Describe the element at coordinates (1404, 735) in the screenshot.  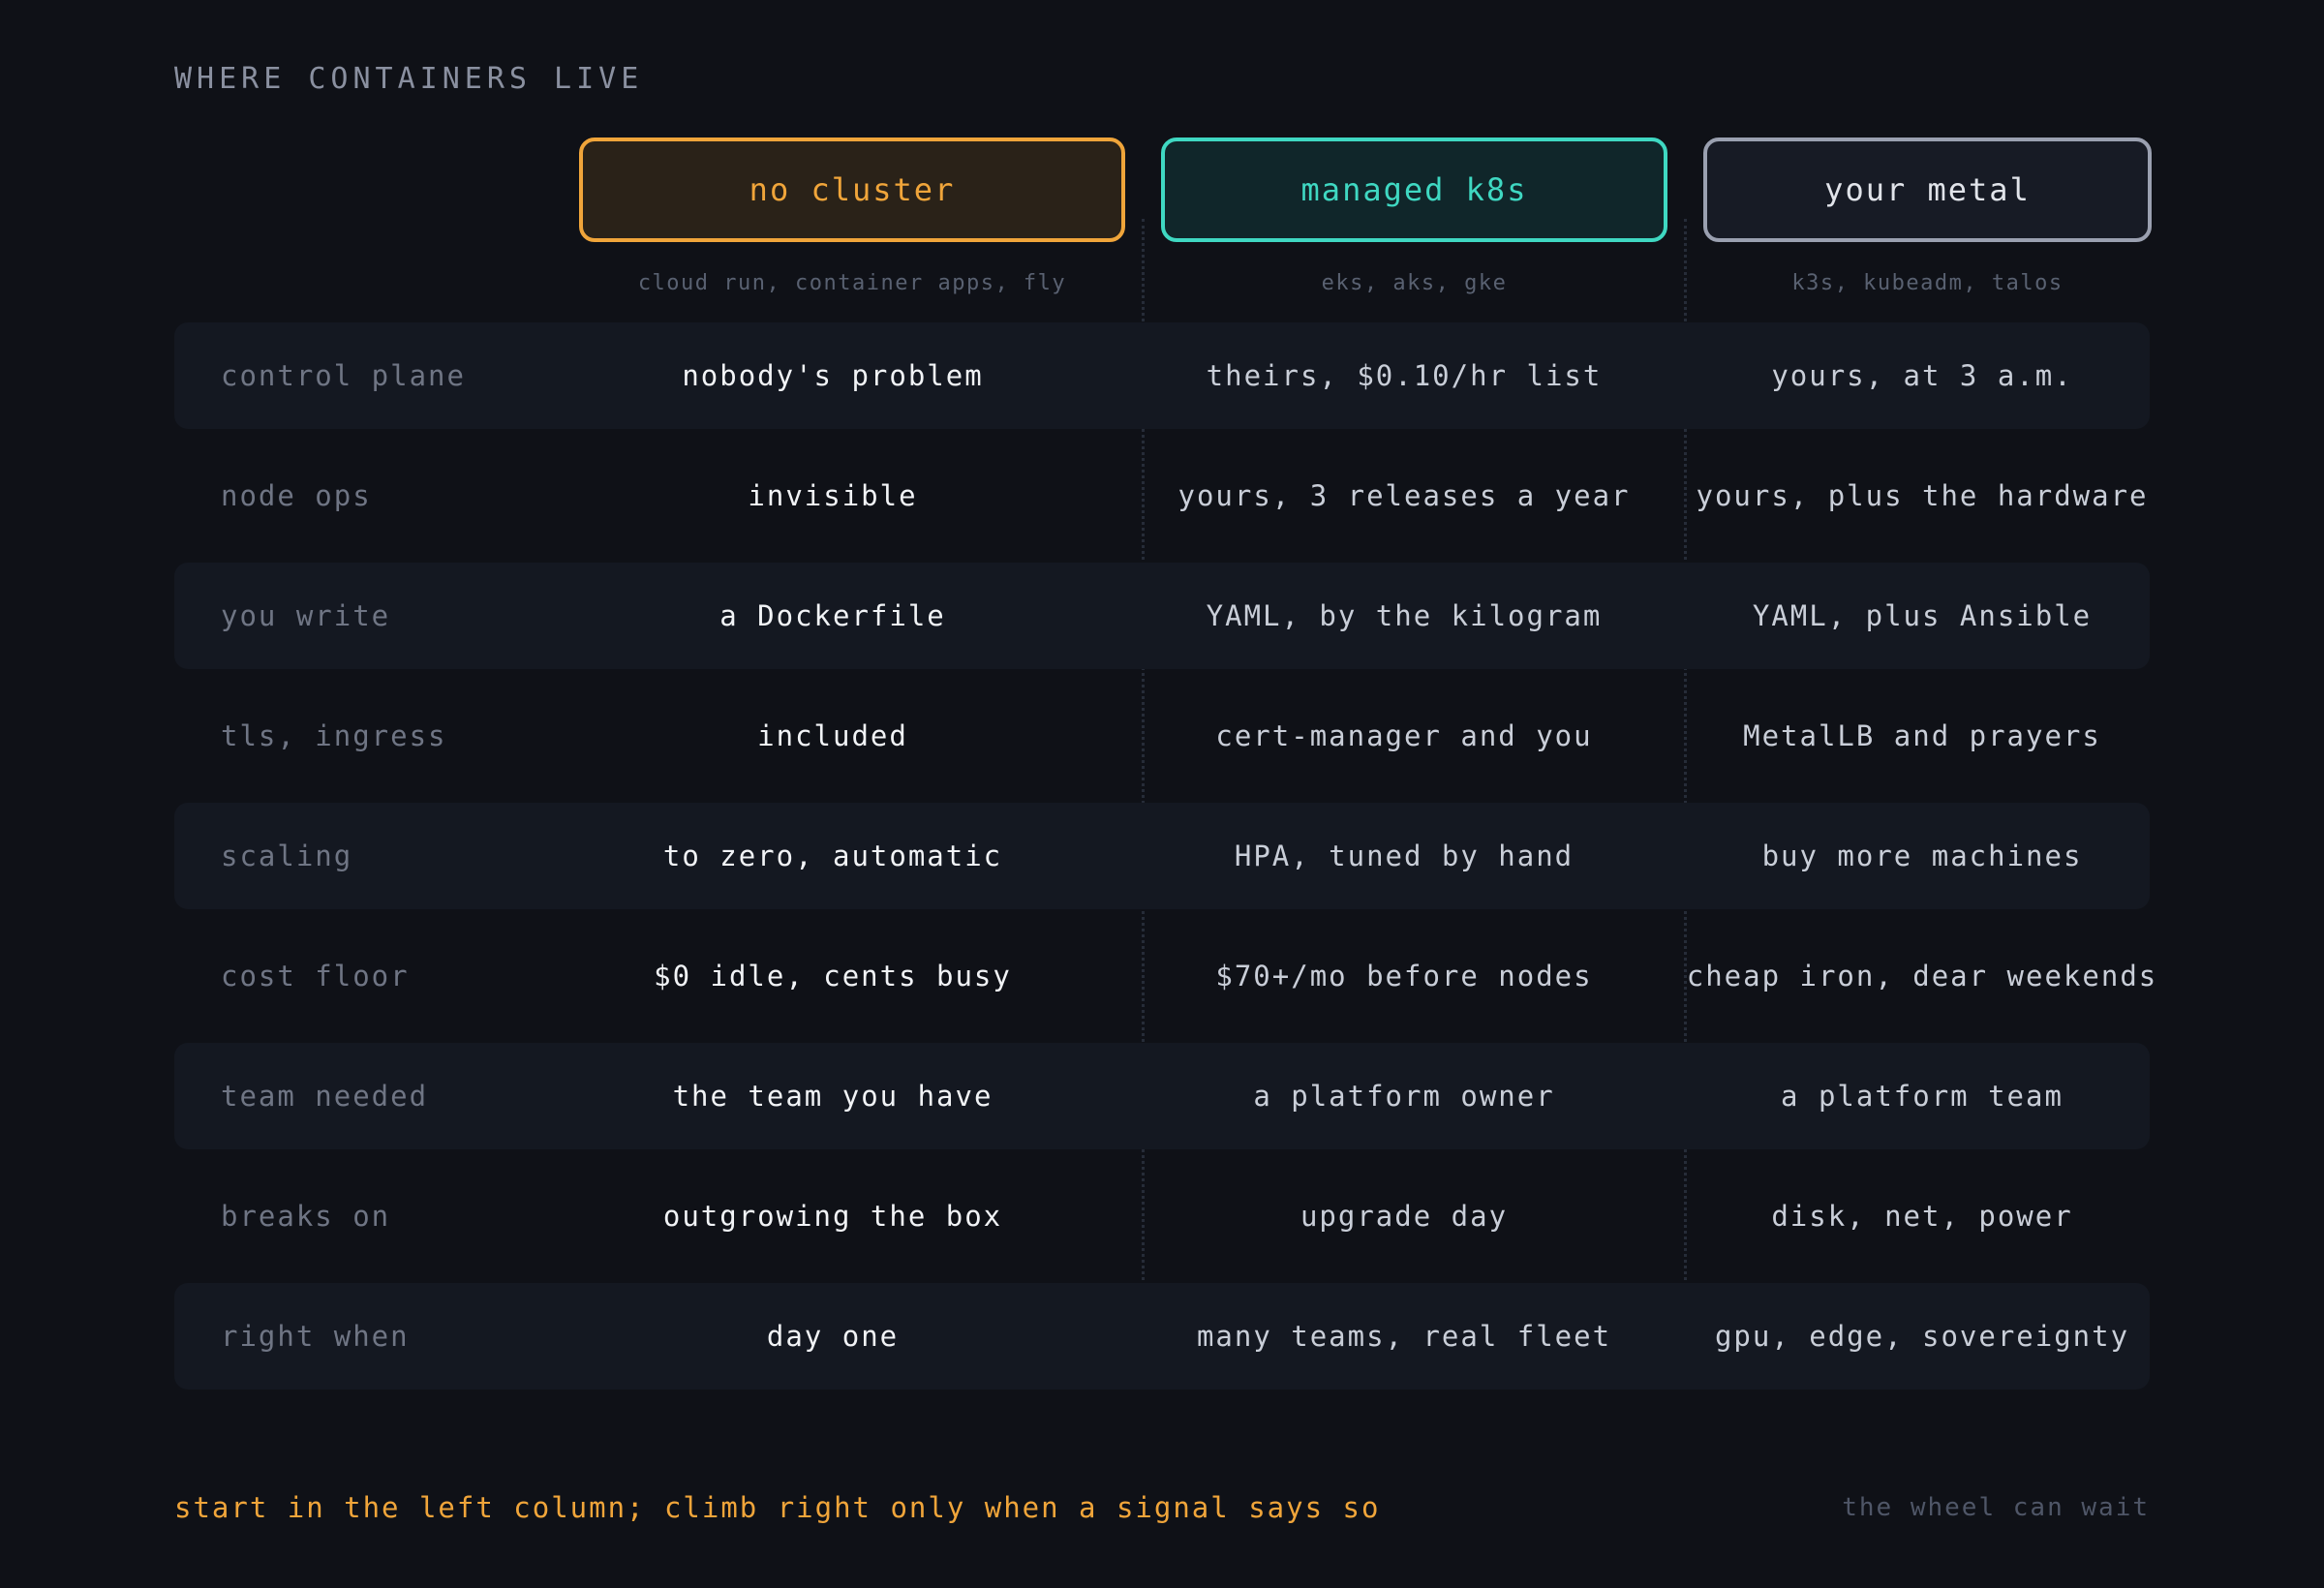
I see `cell-managed-k8s: cert-manager and you` at that location.